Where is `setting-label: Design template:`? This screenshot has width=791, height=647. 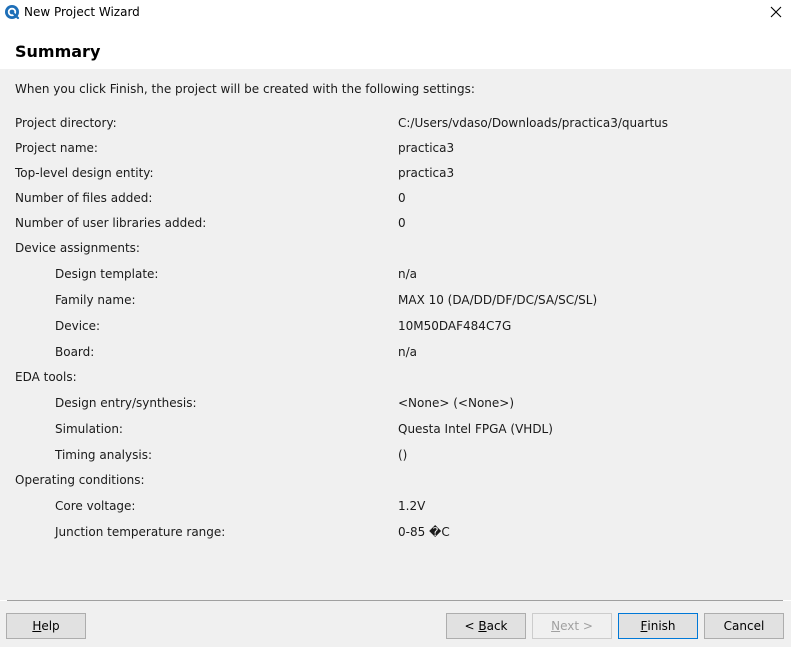
setting-label: Design template: is located at coordinates (107, 274).